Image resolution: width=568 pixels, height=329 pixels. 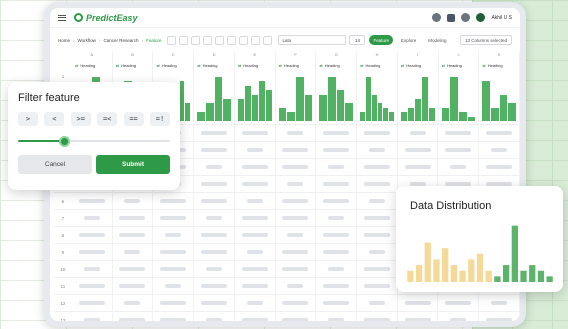 I want to click on search-icon, so click(x=437, y=17).